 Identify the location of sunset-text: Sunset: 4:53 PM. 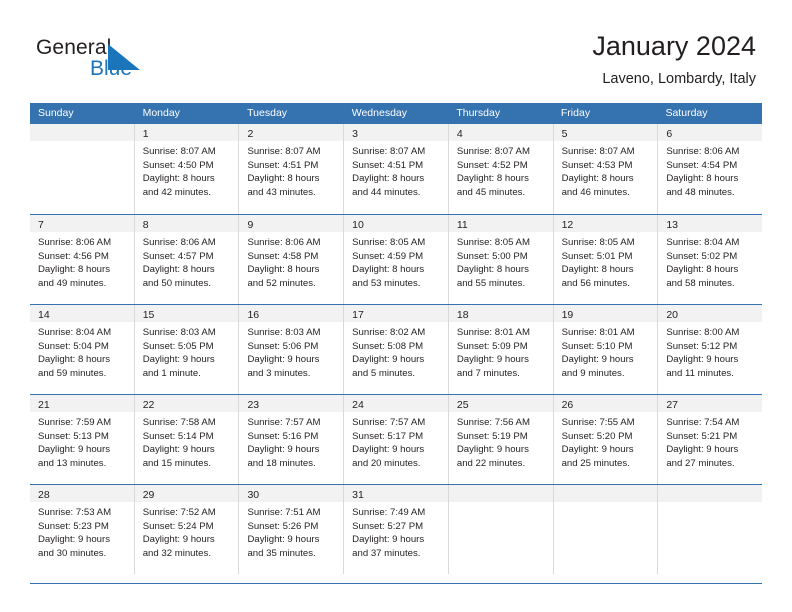
(597, 165).